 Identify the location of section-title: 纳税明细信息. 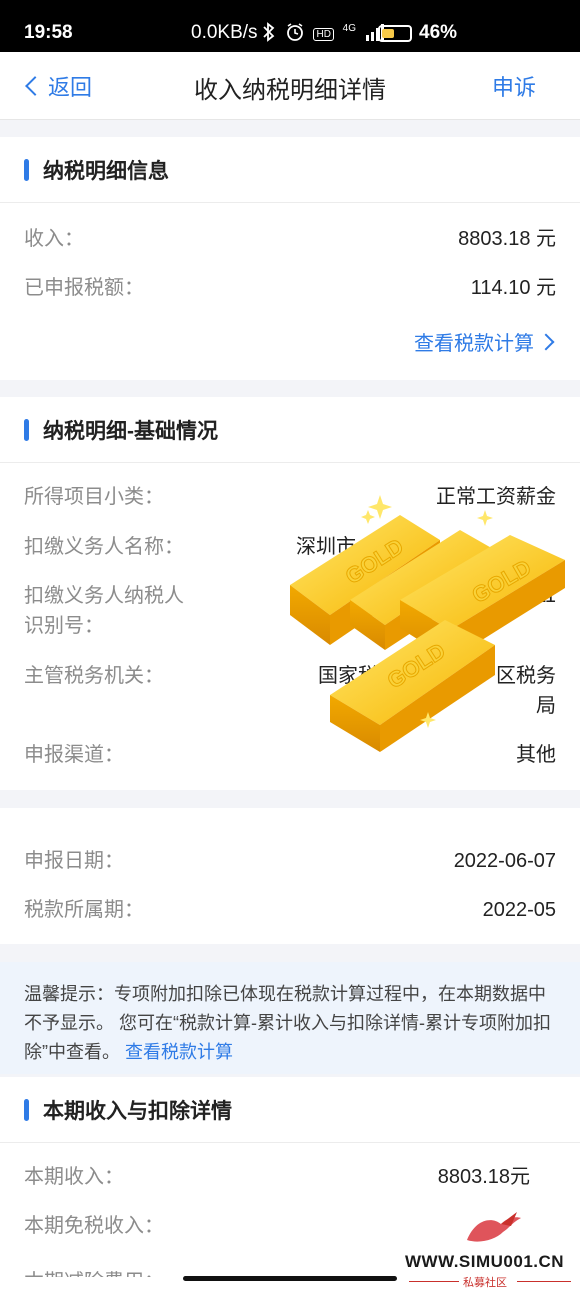
(106, 171).